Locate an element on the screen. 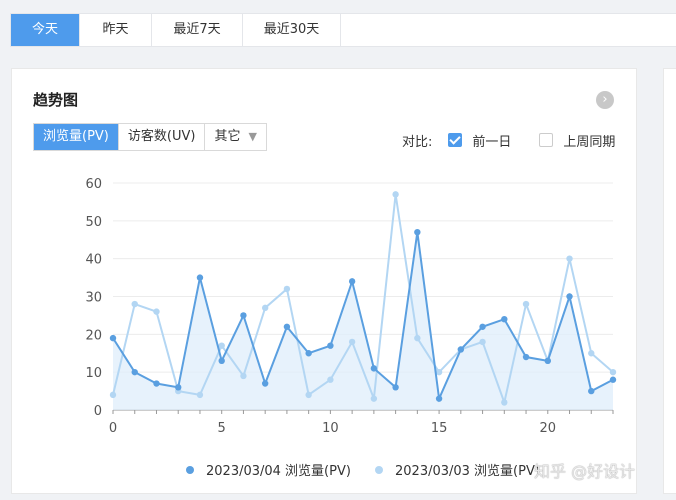 This screenshot has width=676, height=500. y-tick-label: 60 is located at coordinates (93, 184).